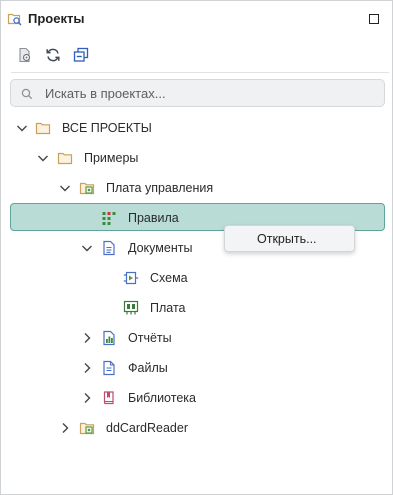 The width and height of the screenshot is (393, 495). I want to click on tree-item-reports: Отчёты, so click(197, 338).